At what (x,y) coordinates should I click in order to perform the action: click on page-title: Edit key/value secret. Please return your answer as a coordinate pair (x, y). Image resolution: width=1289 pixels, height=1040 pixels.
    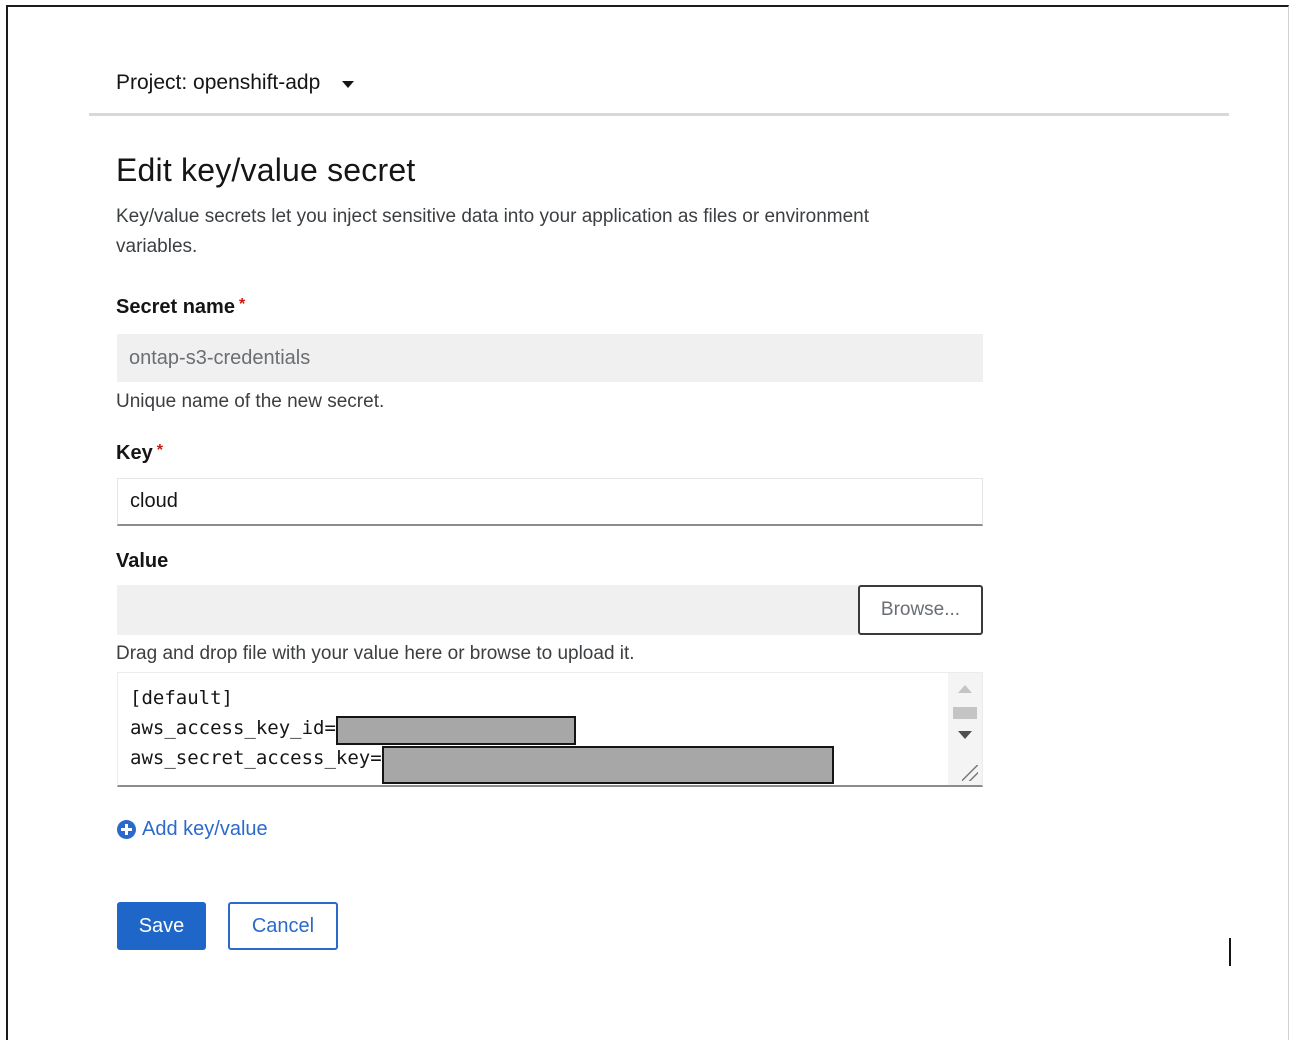
    Looking at the image, I should click on (266, 170).